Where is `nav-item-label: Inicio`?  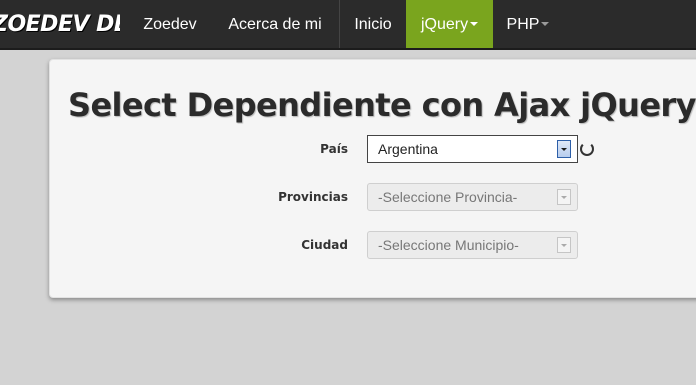 nav-item-label: Inicio is located at coordinates (373, 24).